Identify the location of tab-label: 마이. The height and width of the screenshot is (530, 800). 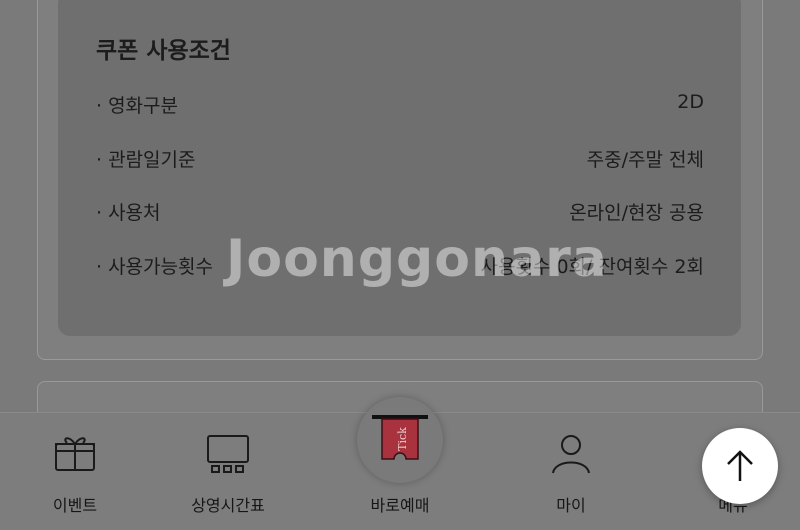
(571, 505).